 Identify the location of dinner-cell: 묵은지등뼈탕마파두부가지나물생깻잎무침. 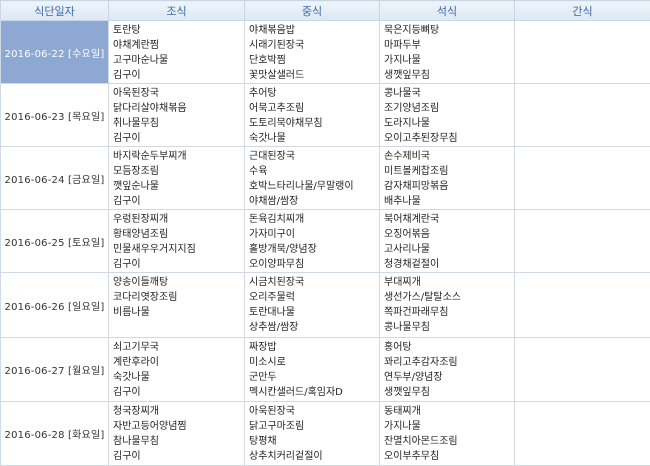
(447, 52).